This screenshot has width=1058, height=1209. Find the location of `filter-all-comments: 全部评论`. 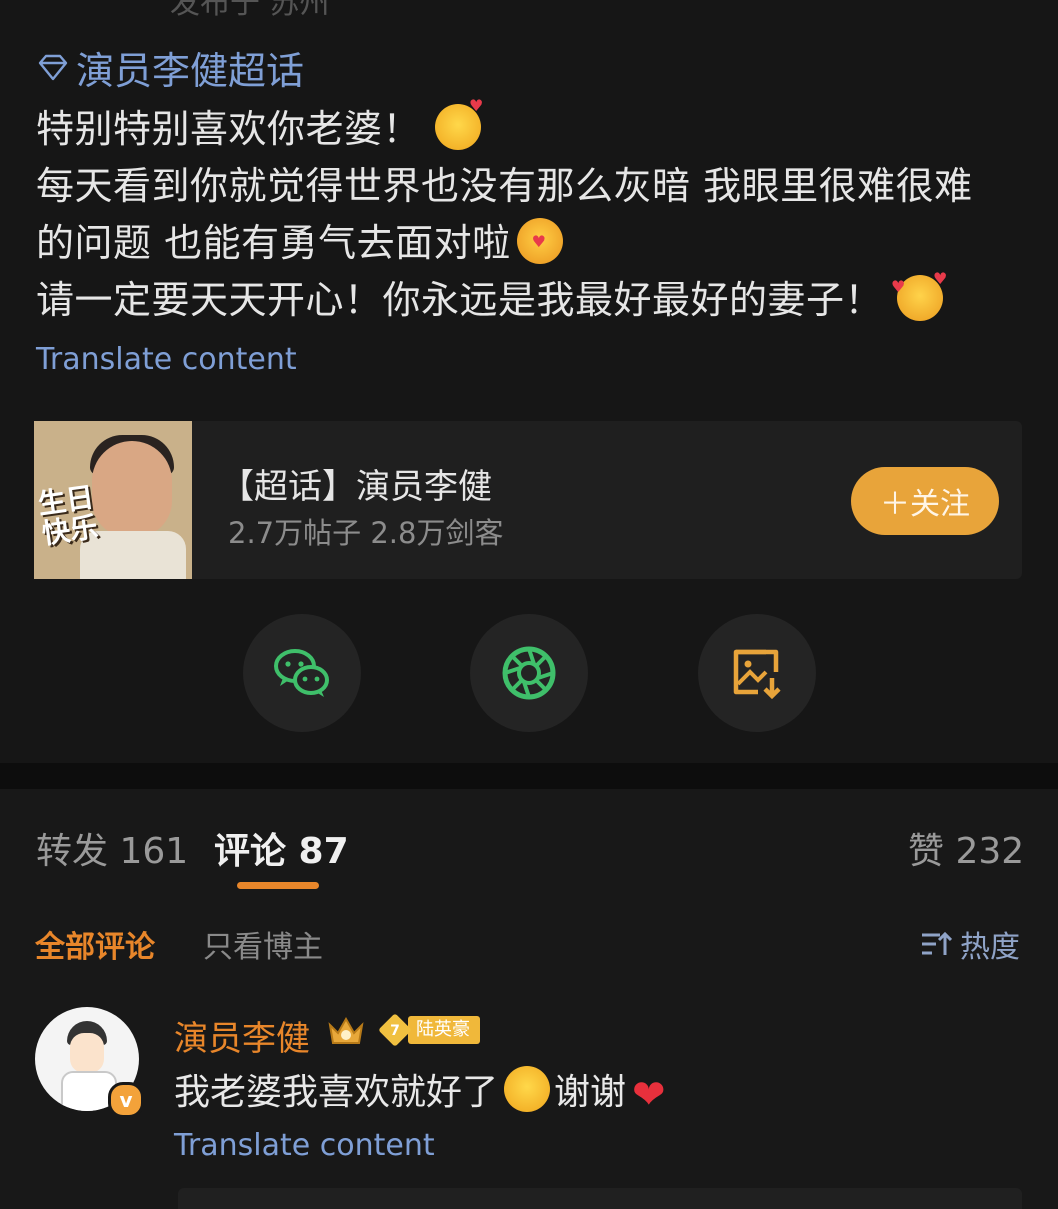

filter-all-comments: 全部评论 is located at coordinates (95, 944).